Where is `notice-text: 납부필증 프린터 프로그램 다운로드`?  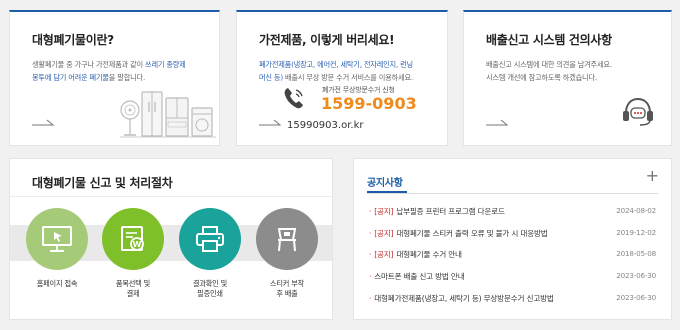
notice-text: 납부필증 프린터 프로그램 다운로드 is located at coordinates (450, 211).